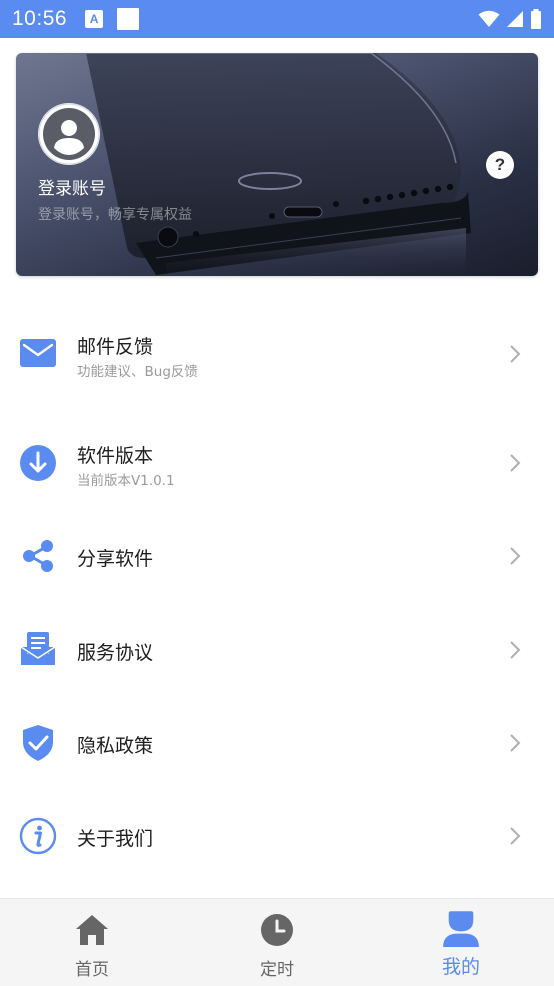 The width and height of the screenshot is (554, 986). Describe the element at coordinates (128, 19) in the screenshot. I see `notification-square-icon` at that location.